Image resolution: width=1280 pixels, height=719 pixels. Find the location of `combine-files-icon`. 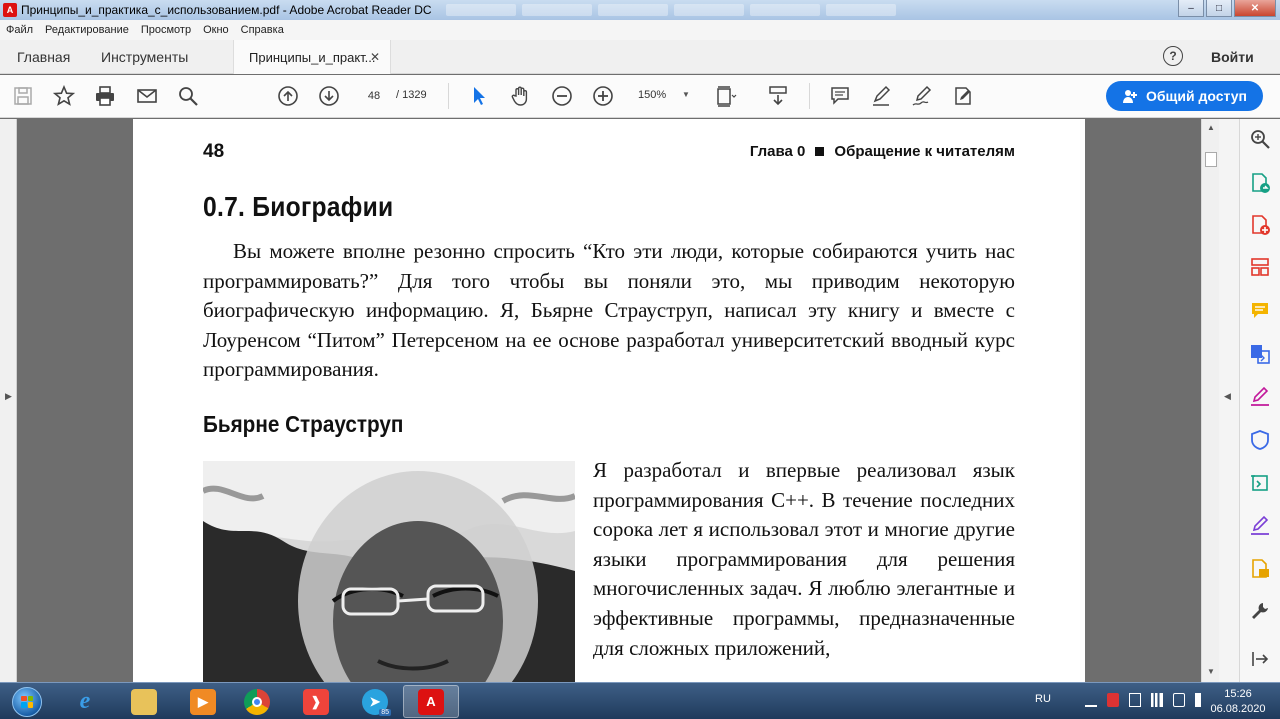

combine-files-icon is located at coordinates (1260, 354).